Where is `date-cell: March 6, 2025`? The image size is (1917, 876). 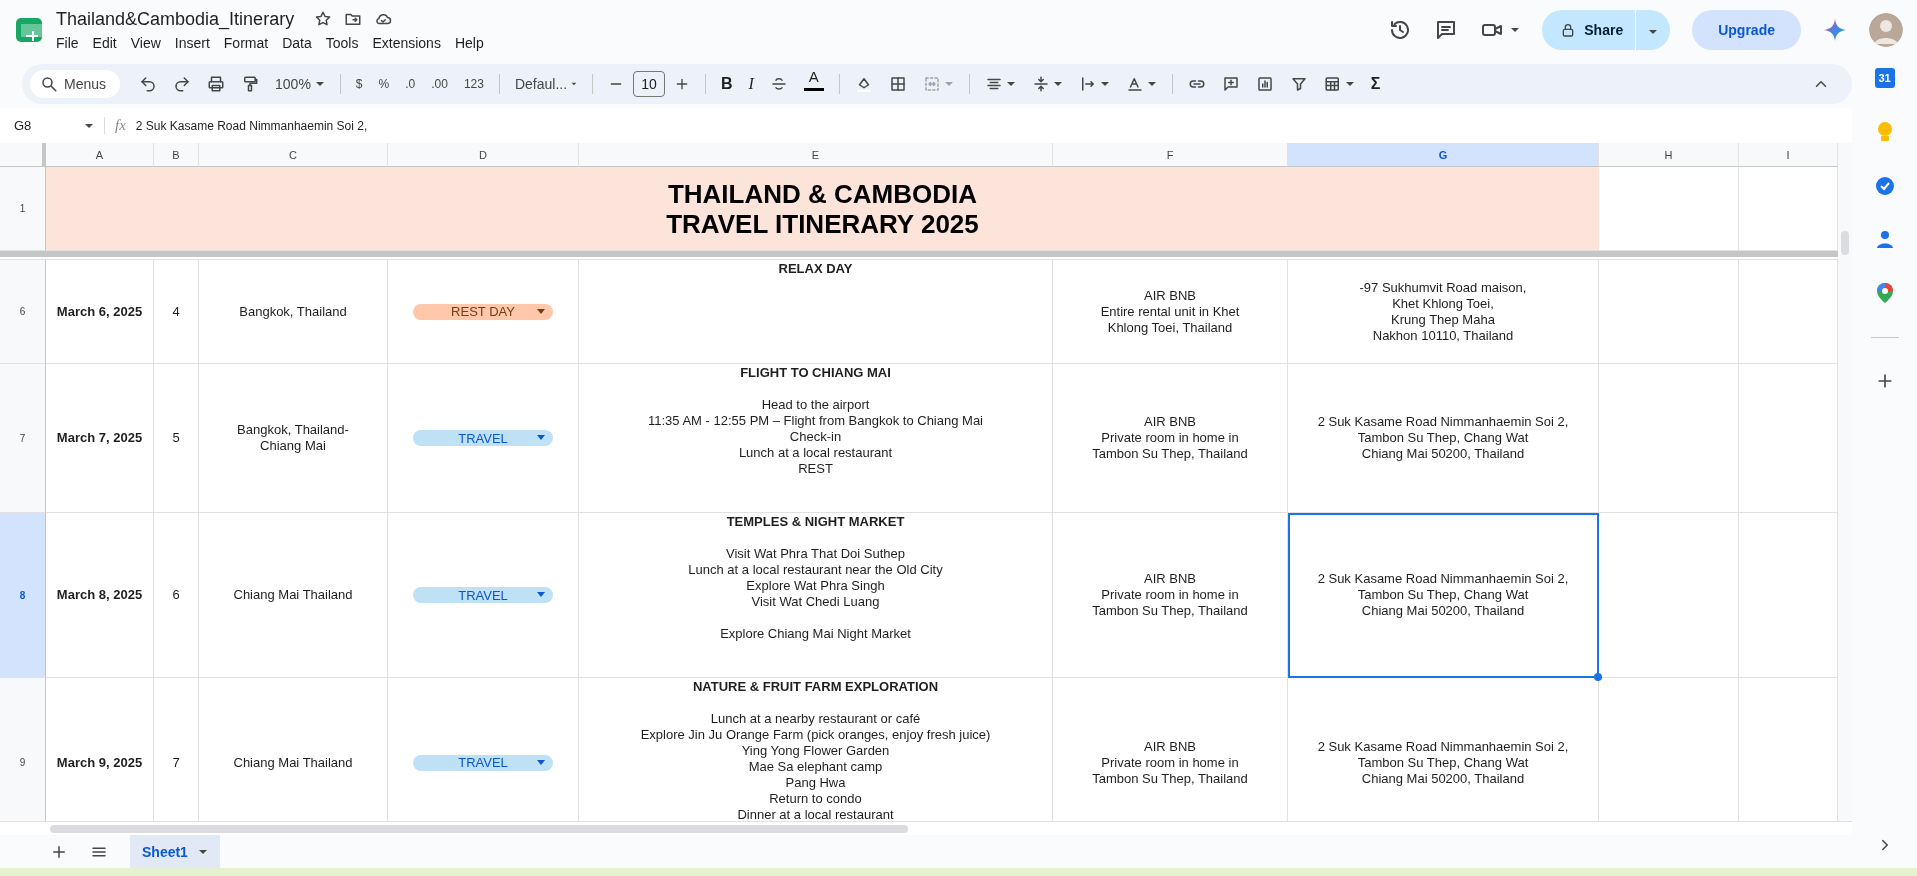 date-cell: March 6, 2025 is located at coordinates (100, 312).